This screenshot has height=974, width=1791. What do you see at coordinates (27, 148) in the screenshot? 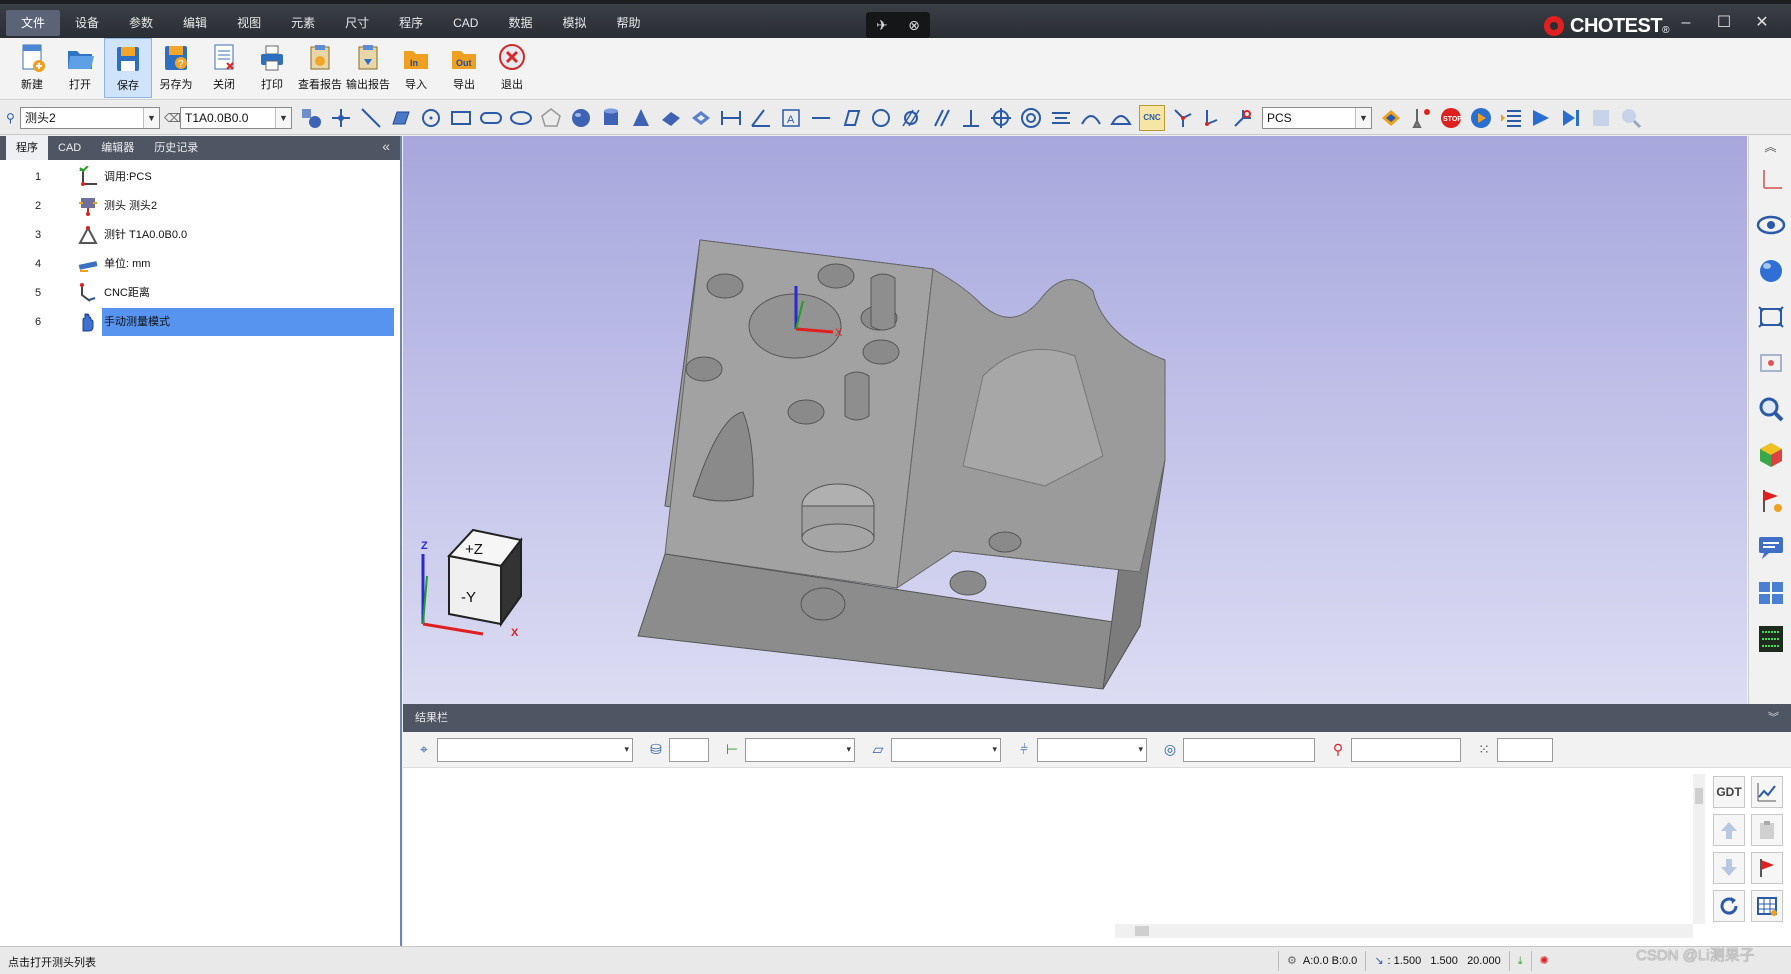
I see `tab-program: 程序` at bounding box center [27, 148].